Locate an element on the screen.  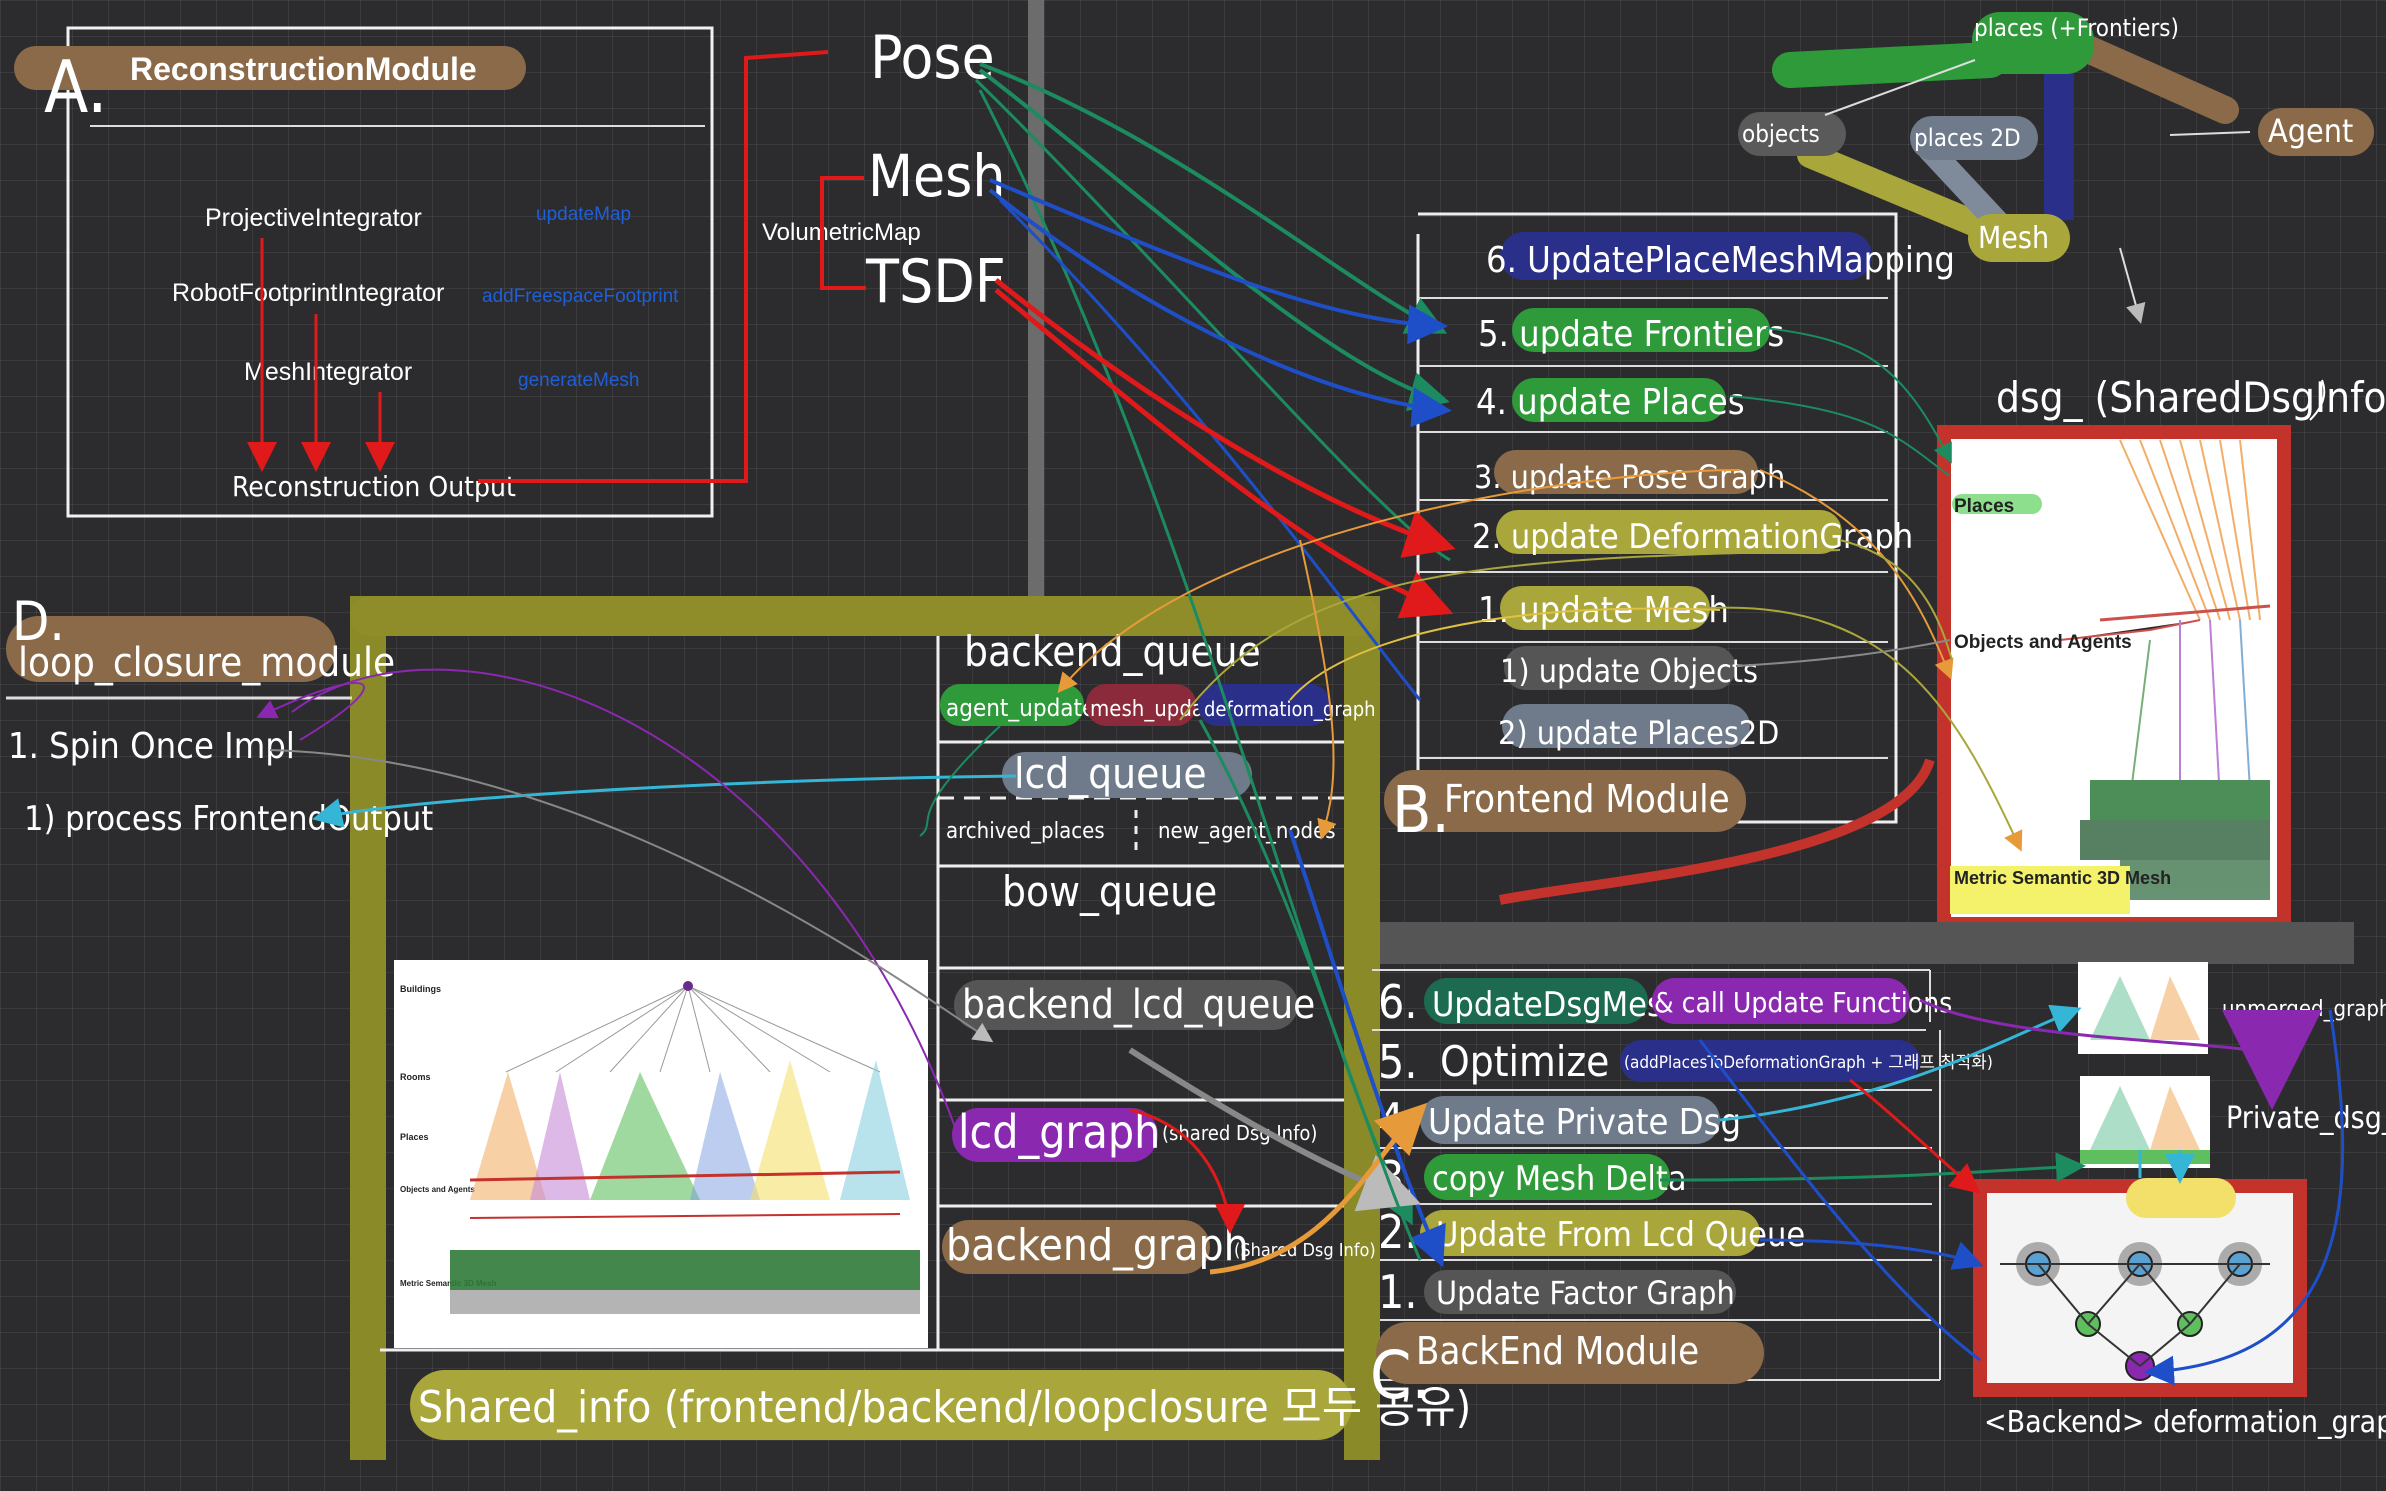
lcd-graph-note: (shared Dsg Info) is located at coordinates (1239, 1133).